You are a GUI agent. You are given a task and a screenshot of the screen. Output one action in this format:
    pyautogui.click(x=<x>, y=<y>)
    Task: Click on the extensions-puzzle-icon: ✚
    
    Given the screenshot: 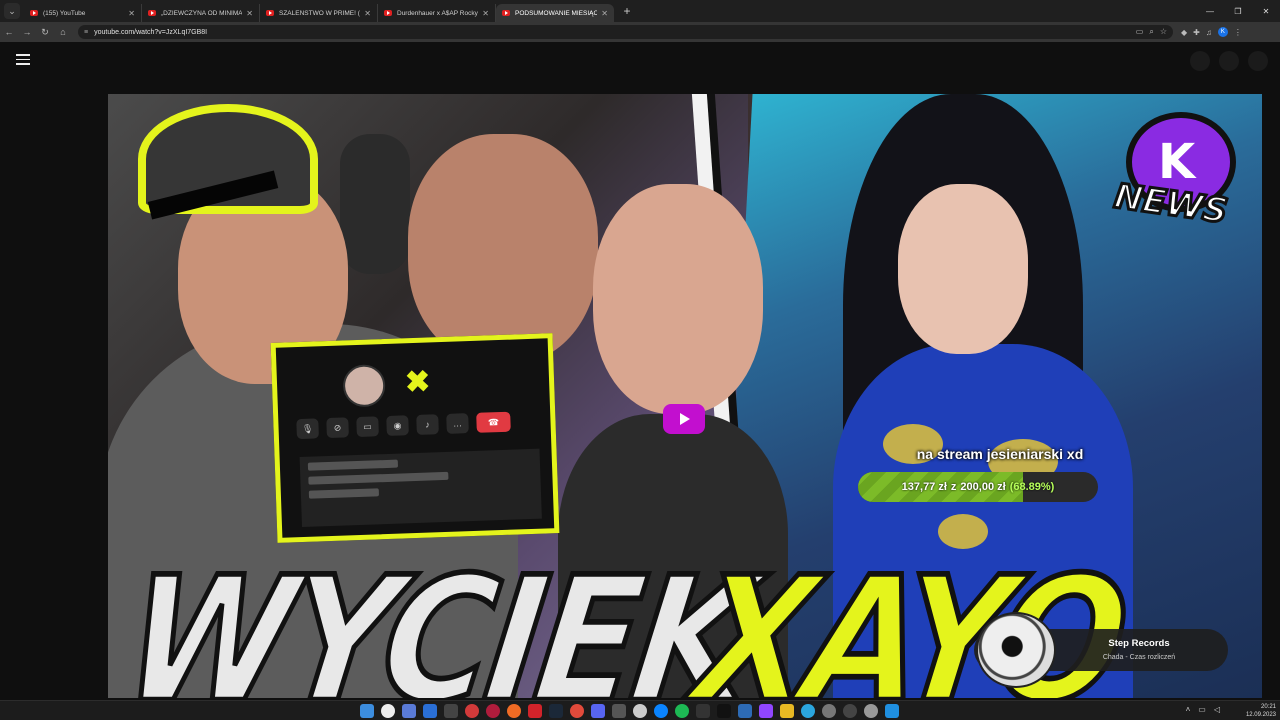 What is the action you would take?
    pyautogui.click(x=1196, y=32)
    